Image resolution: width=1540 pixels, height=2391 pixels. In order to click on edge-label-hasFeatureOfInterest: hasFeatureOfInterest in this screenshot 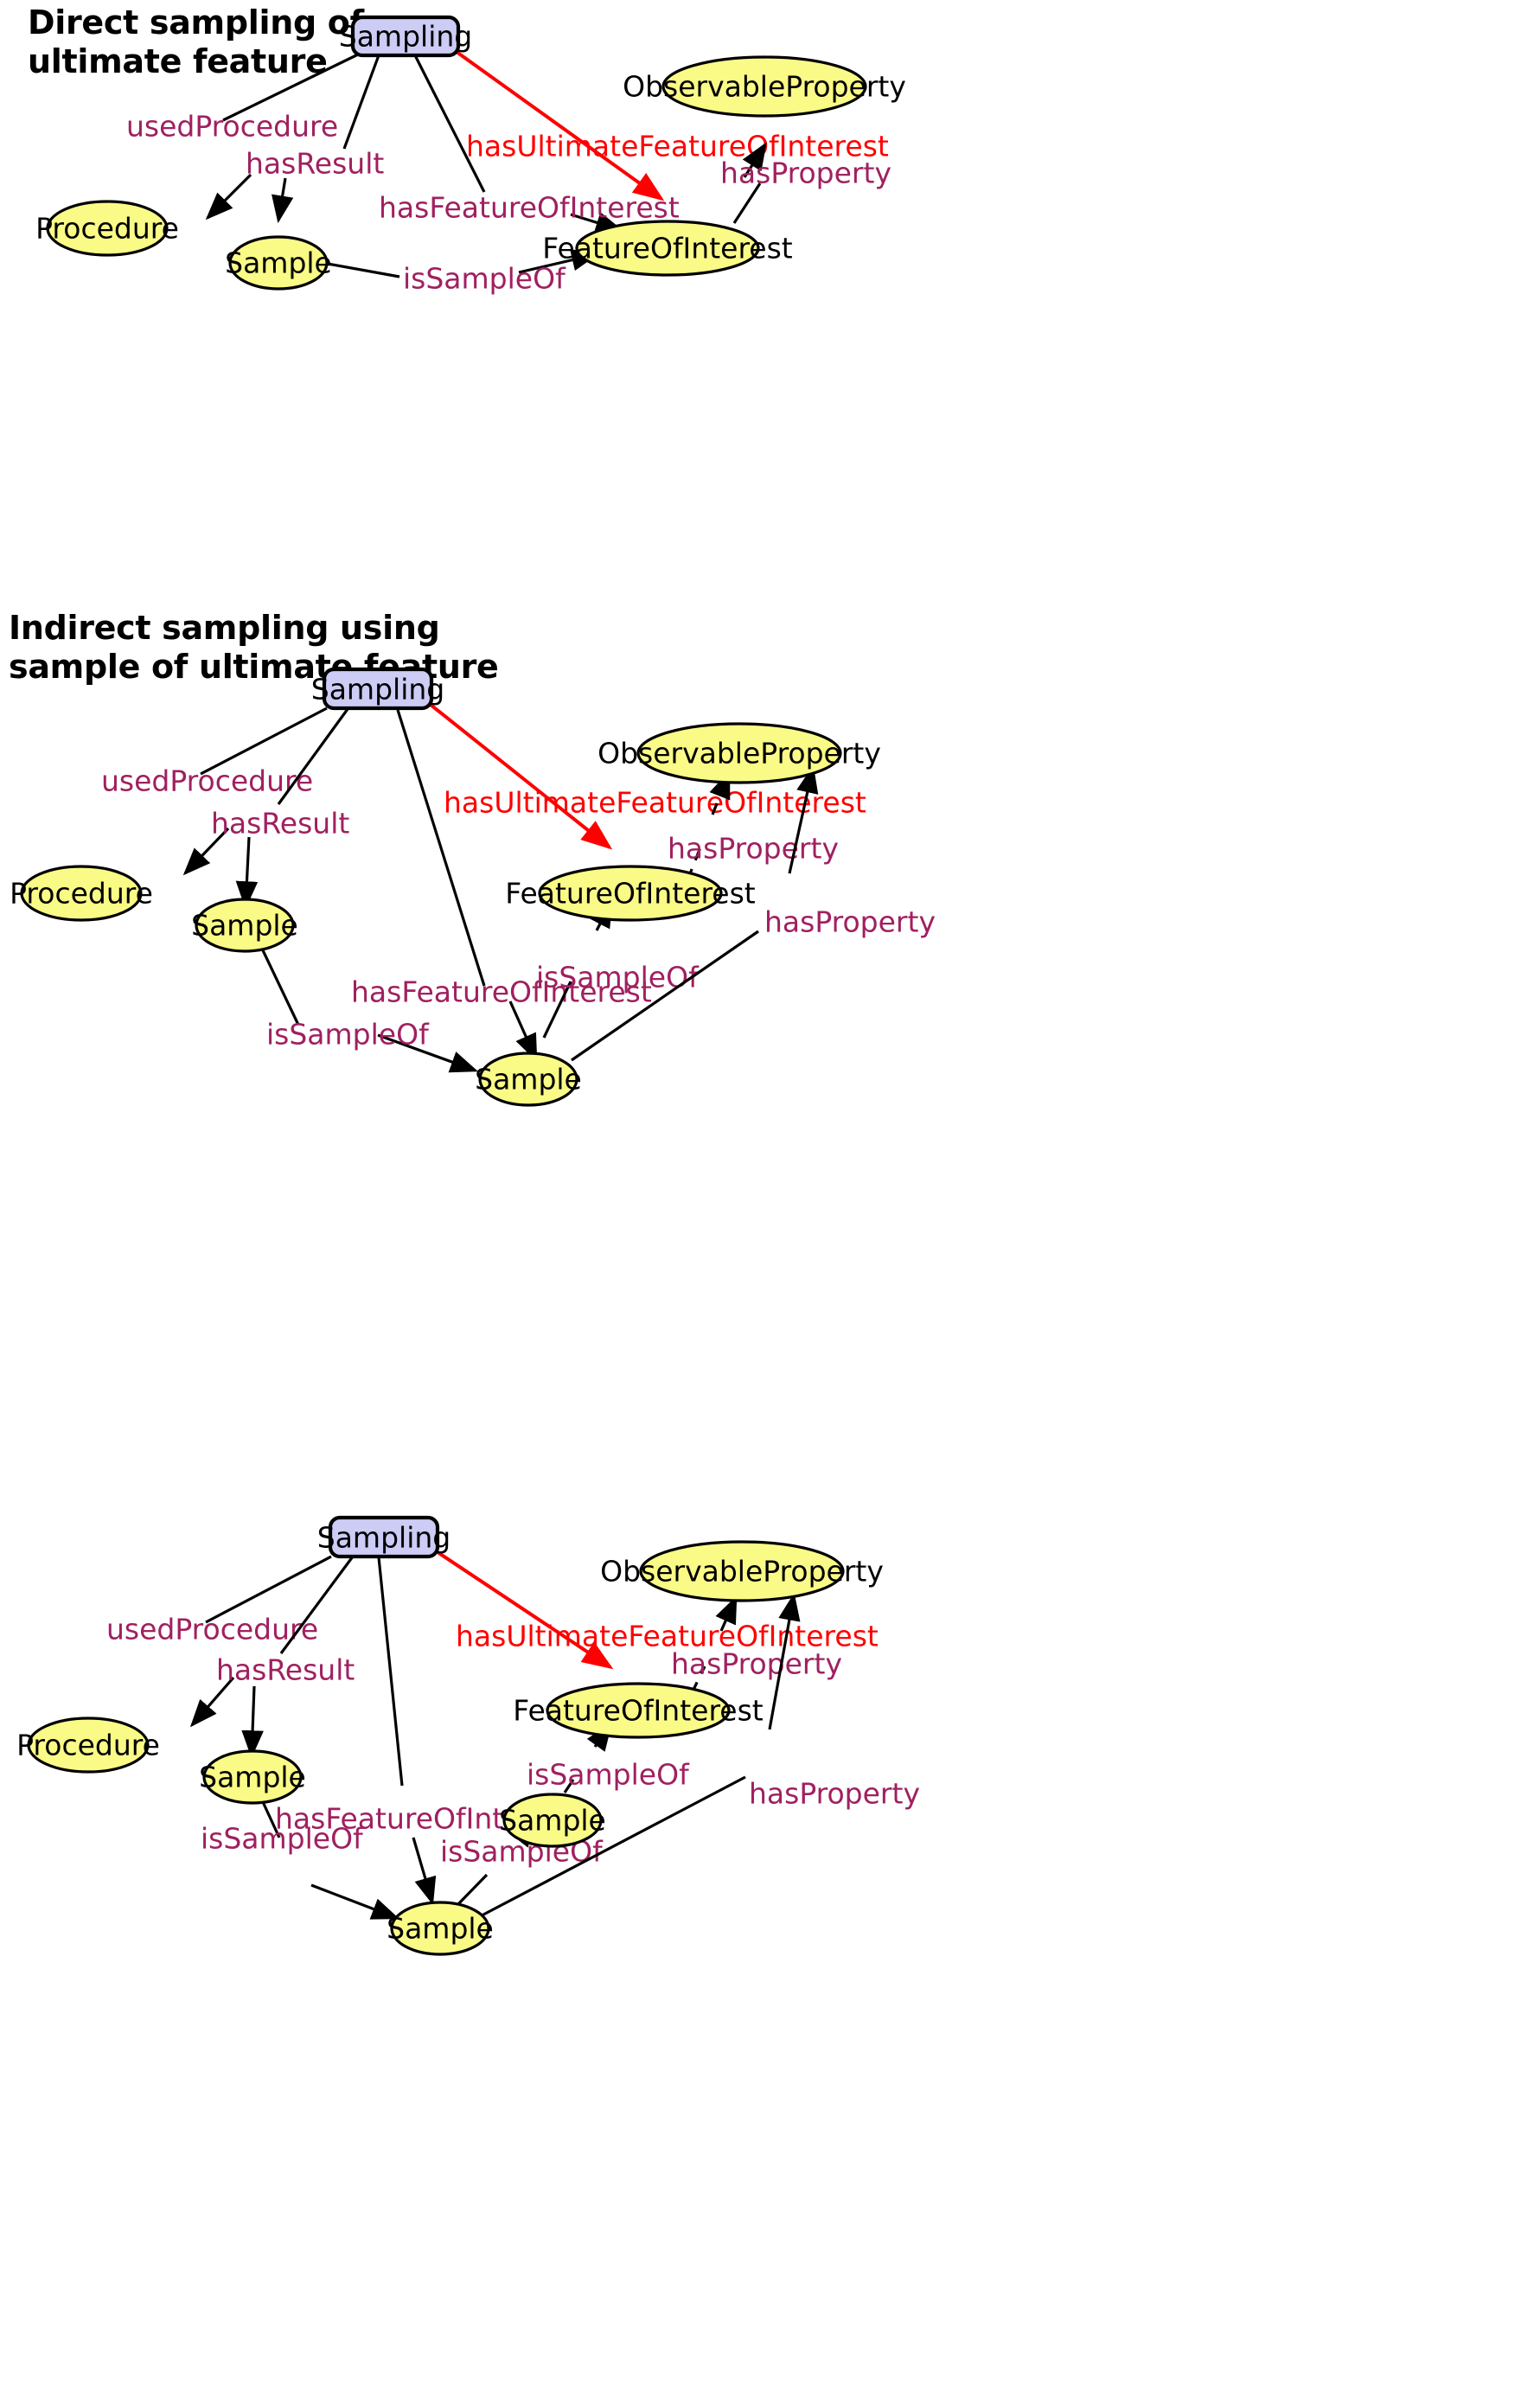, I will do `click(529, 208)`.